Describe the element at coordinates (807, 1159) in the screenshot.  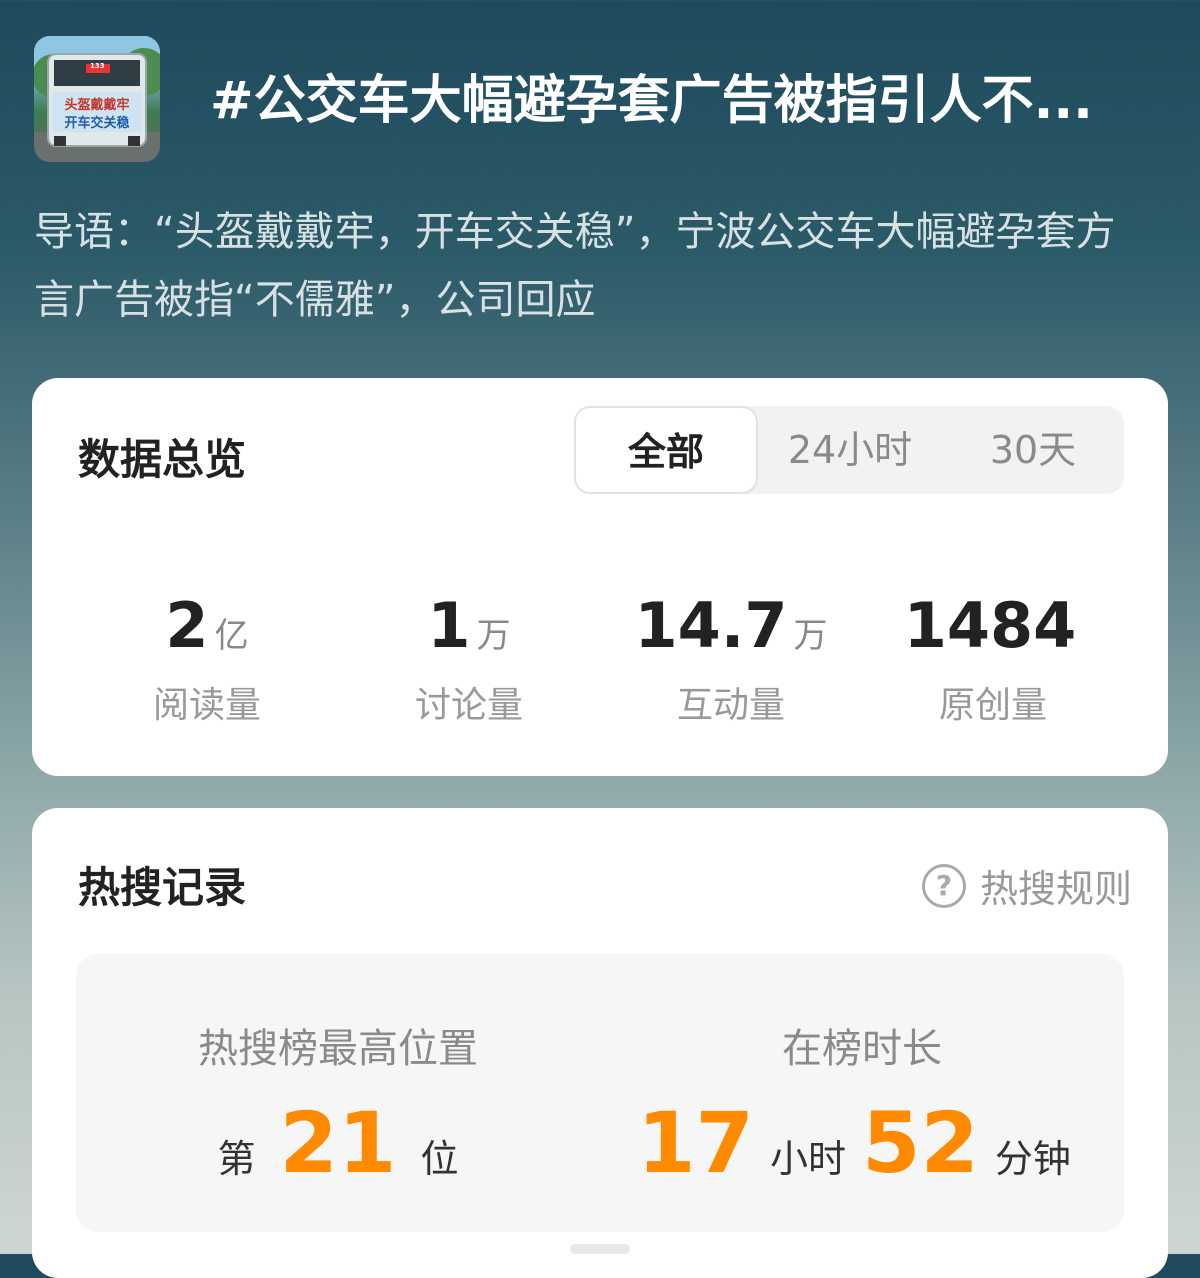
I see `duration-hours-unit: 小时` at that location.